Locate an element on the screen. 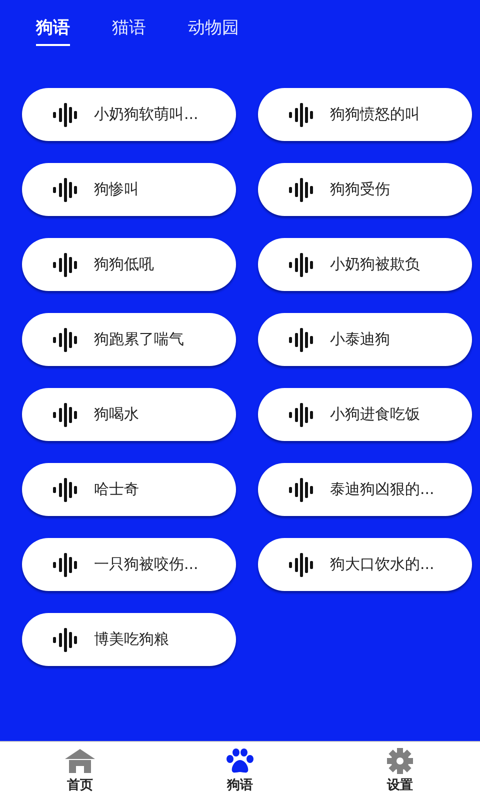  sound-button: 狗狗愤怒的叫 is located at coordinates (365, 114).